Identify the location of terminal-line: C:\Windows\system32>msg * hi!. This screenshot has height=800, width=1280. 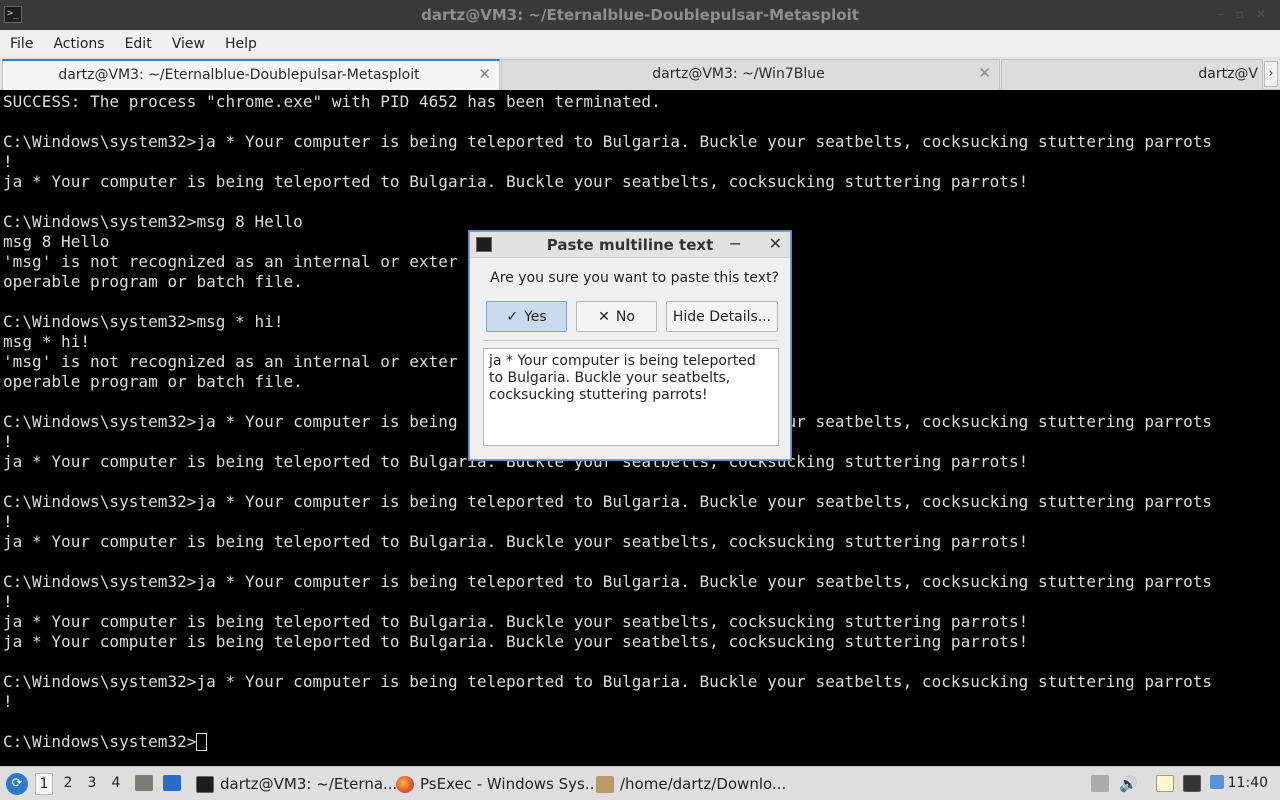
(143, 321).